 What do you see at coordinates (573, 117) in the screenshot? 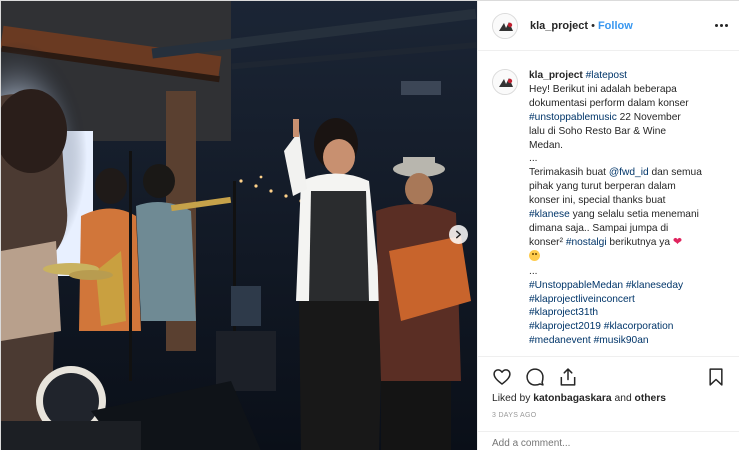
I see `hashtag-link: #unstoppablemusic` at bounding box center [573, 117].